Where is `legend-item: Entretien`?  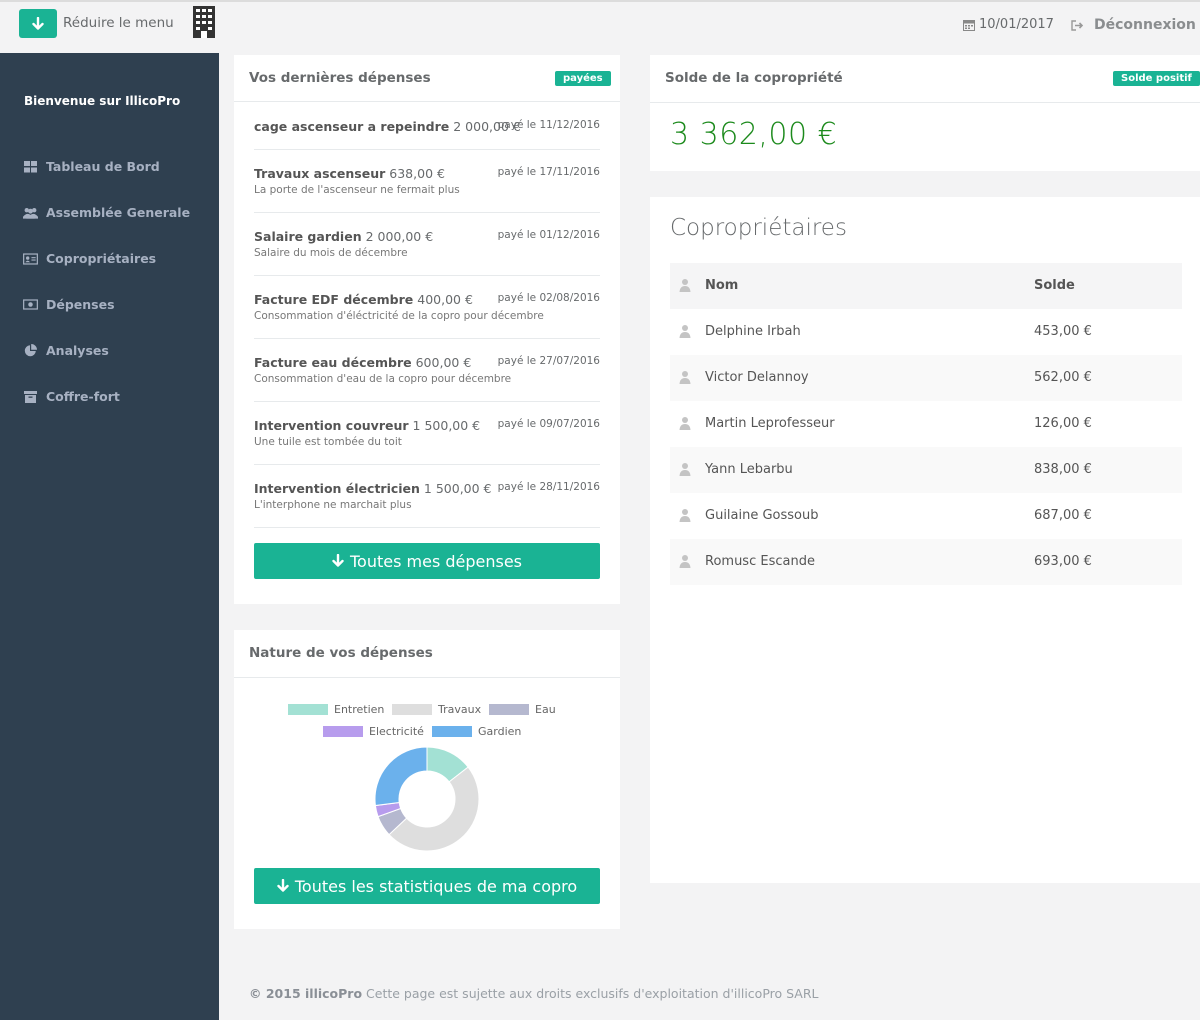
legend-item: Entretien is located at coordinates (336, 709).